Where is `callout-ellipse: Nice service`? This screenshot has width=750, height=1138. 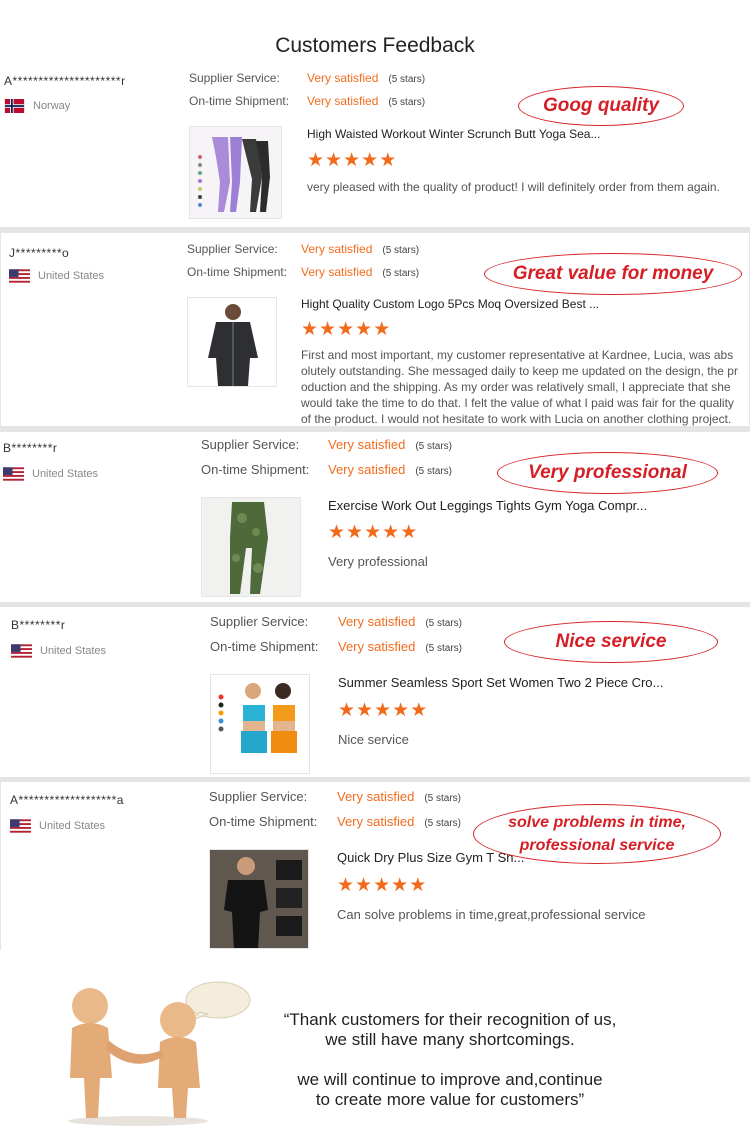
callout-ellipse: Nice service is located at coordinates (611, 642).